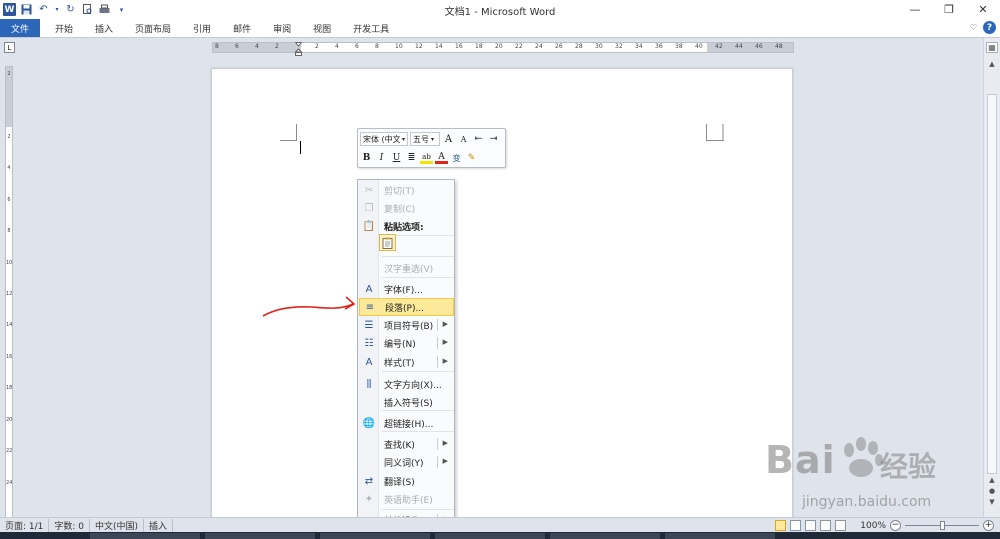  Describe the element at coordinates (406, 481) in the screenshot. I see `menu-item-translate: ⇄ 翻译(S)` at that location.